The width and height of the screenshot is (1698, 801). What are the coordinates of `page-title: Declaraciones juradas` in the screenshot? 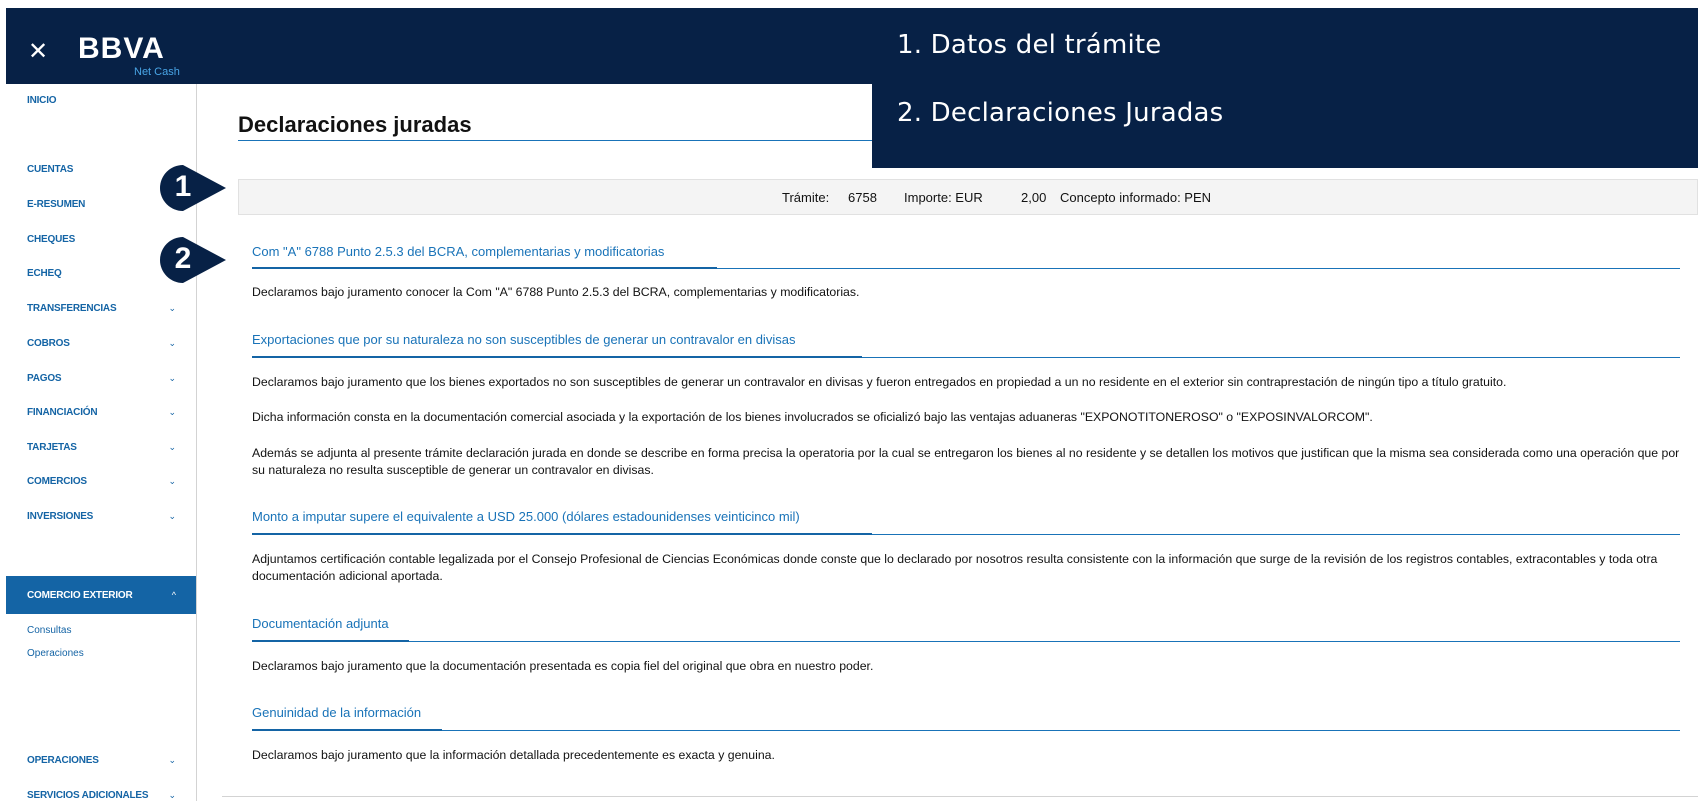 It's located at (355, 124).